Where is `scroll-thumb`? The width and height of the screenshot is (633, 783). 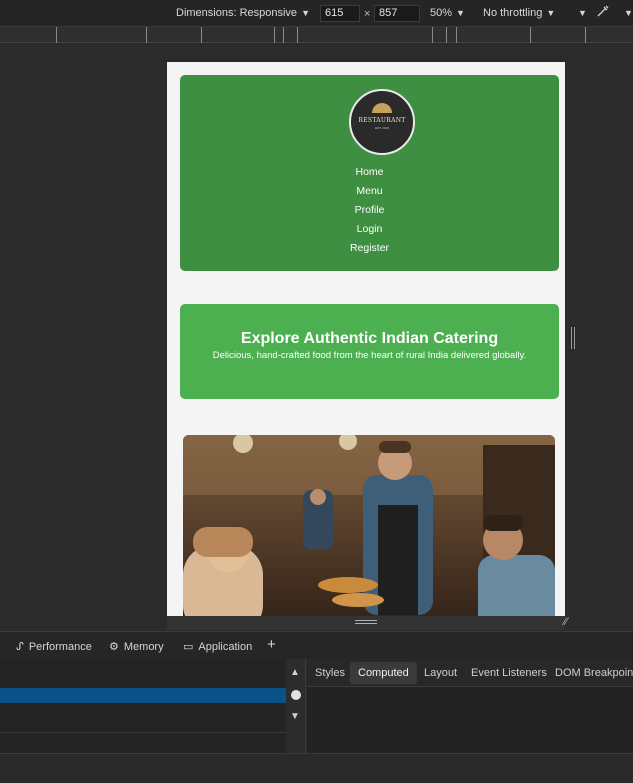 scroll-thumb is located at coordinates (296, 695).